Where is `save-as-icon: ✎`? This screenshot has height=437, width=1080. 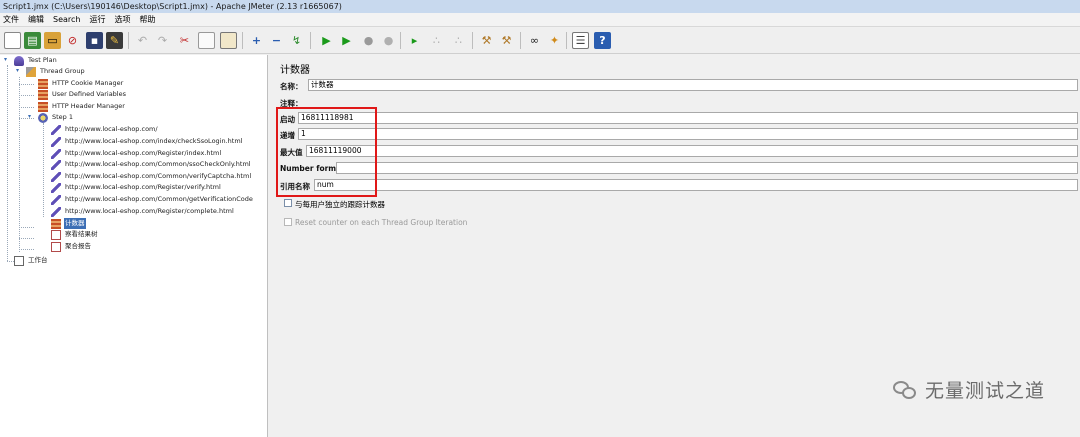 save-as-icon: ✎ is located at coordinates (114, 40).